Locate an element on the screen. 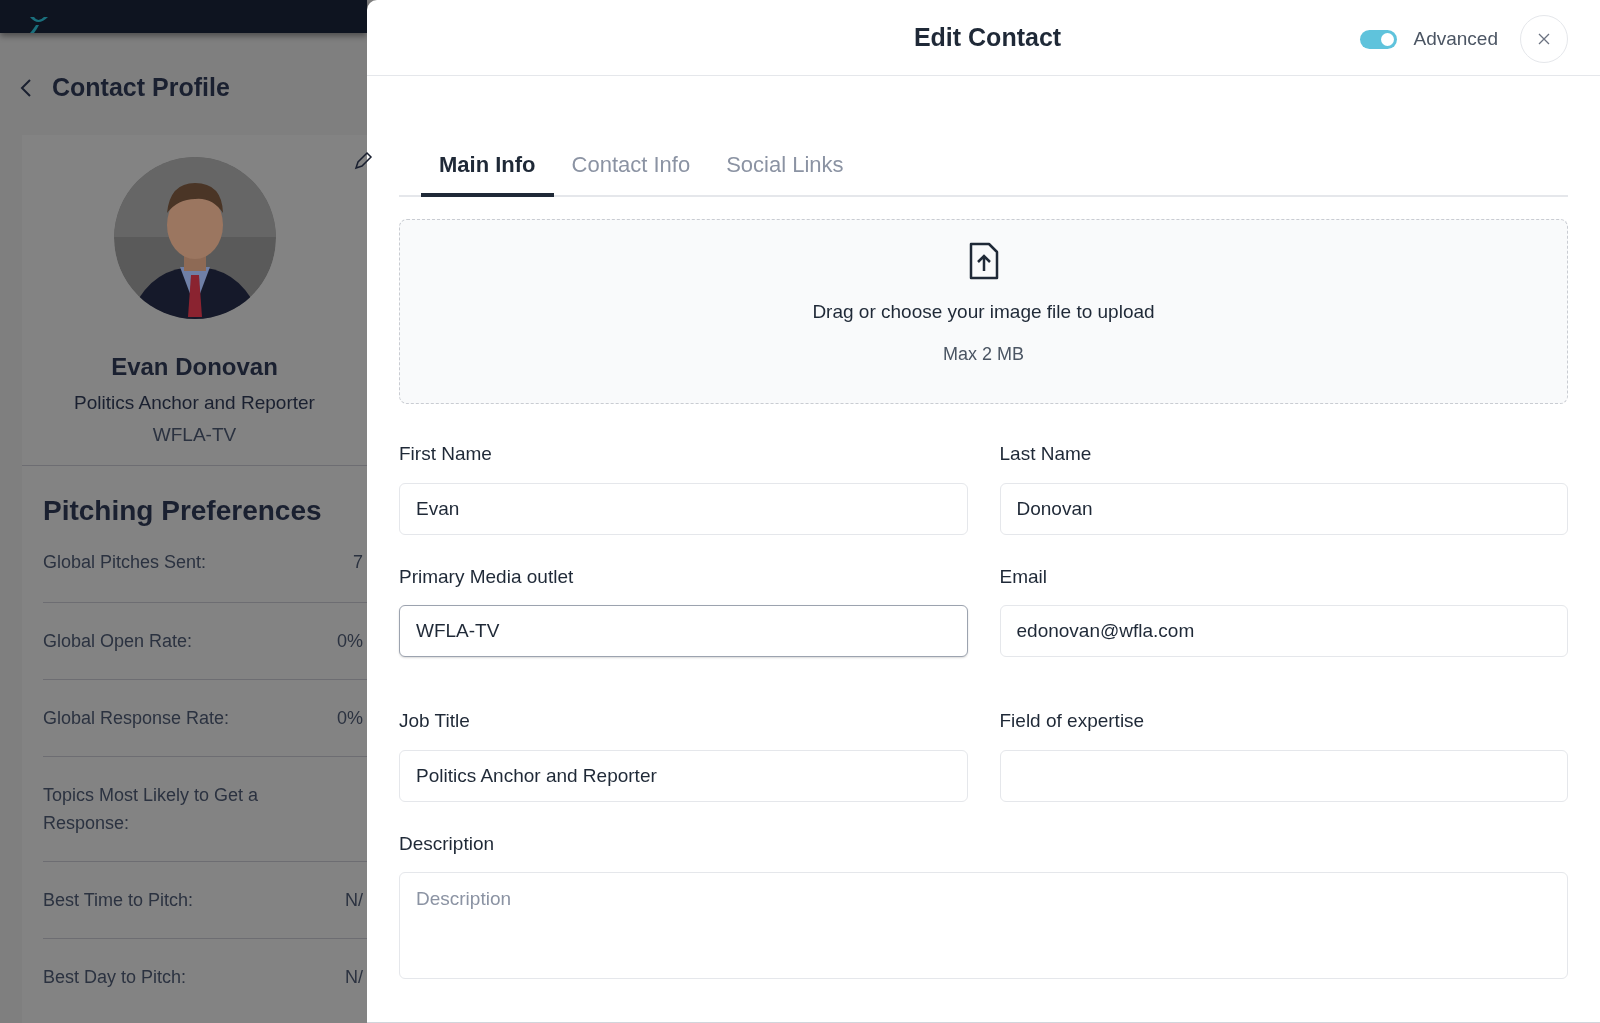 The height and width of the screenshot is (1023, 1600). contact-outlet: WFLA-TV is located at coordinates (194, 435).